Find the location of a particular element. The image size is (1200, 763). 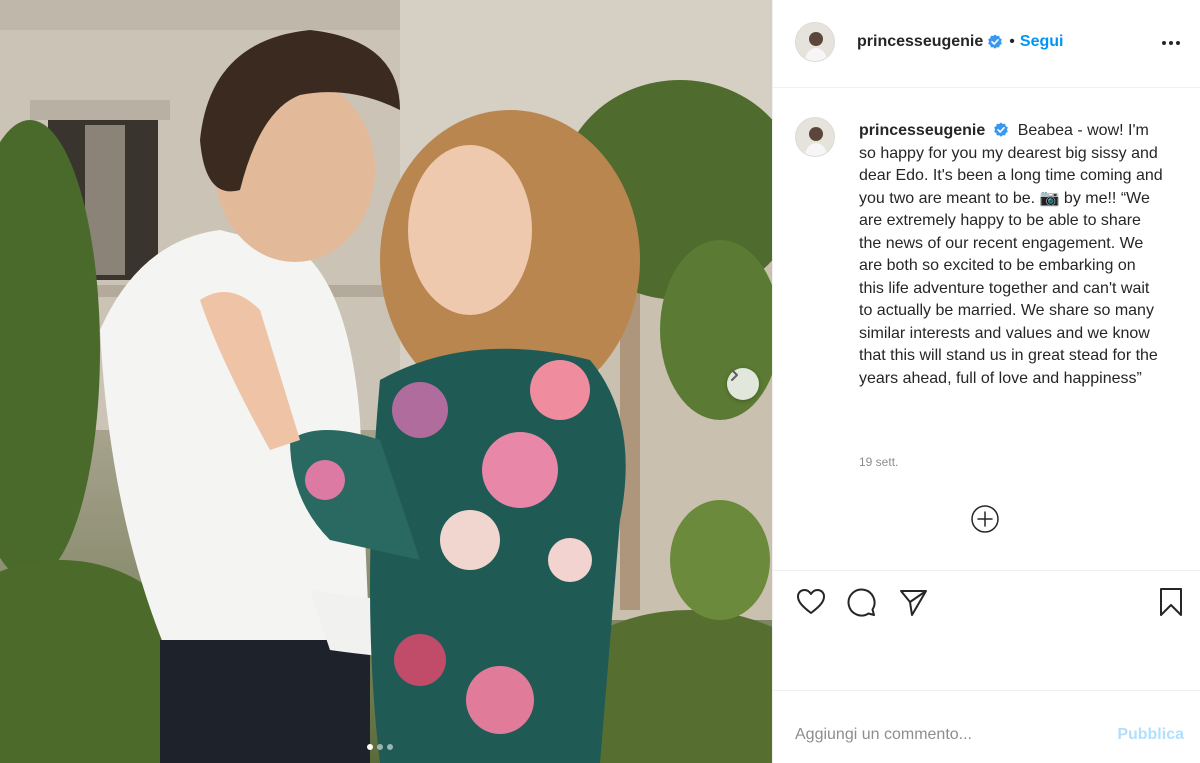

more-options-button is located at coordinates (1171, 45).